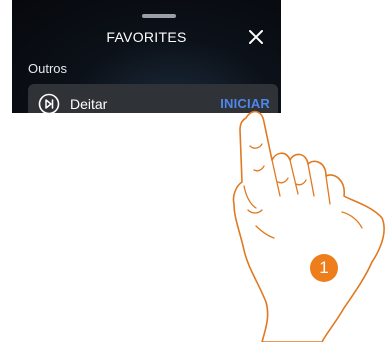 The image size is (385, 342). I want to click on close-button, so click(256, 37).